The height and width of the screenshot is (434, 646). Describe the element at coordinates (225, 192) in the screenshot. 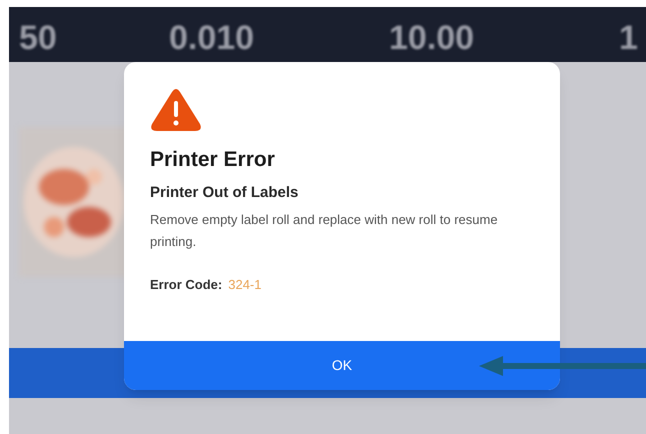

I see `dialog-subtitle: Printer Out of Labels` at that location.